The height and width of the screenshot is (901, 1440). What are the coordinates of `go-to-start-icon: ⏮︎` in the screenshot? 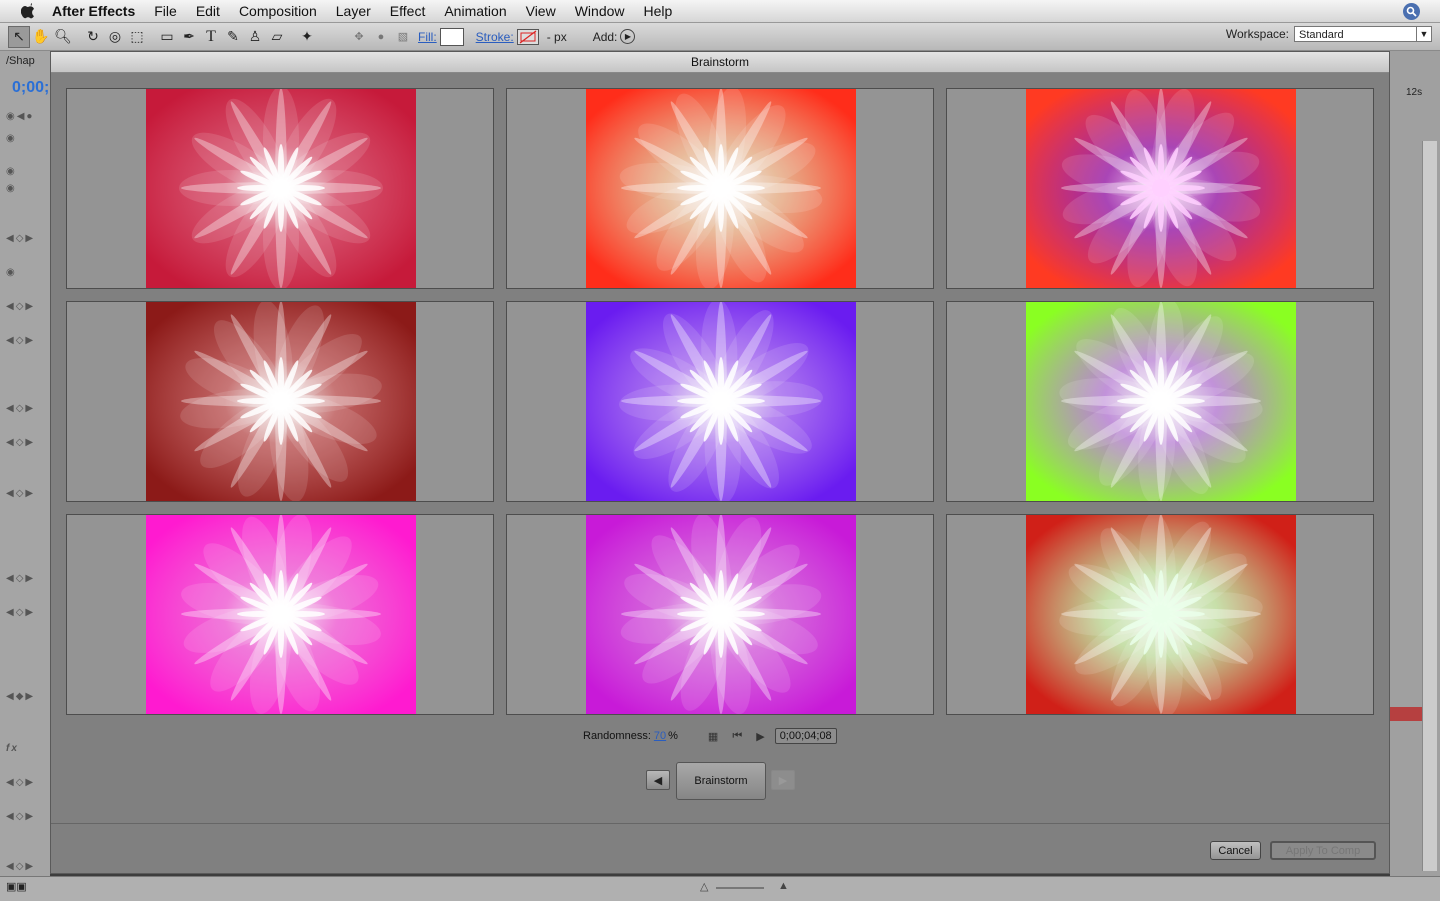 It's located at (737, 736).